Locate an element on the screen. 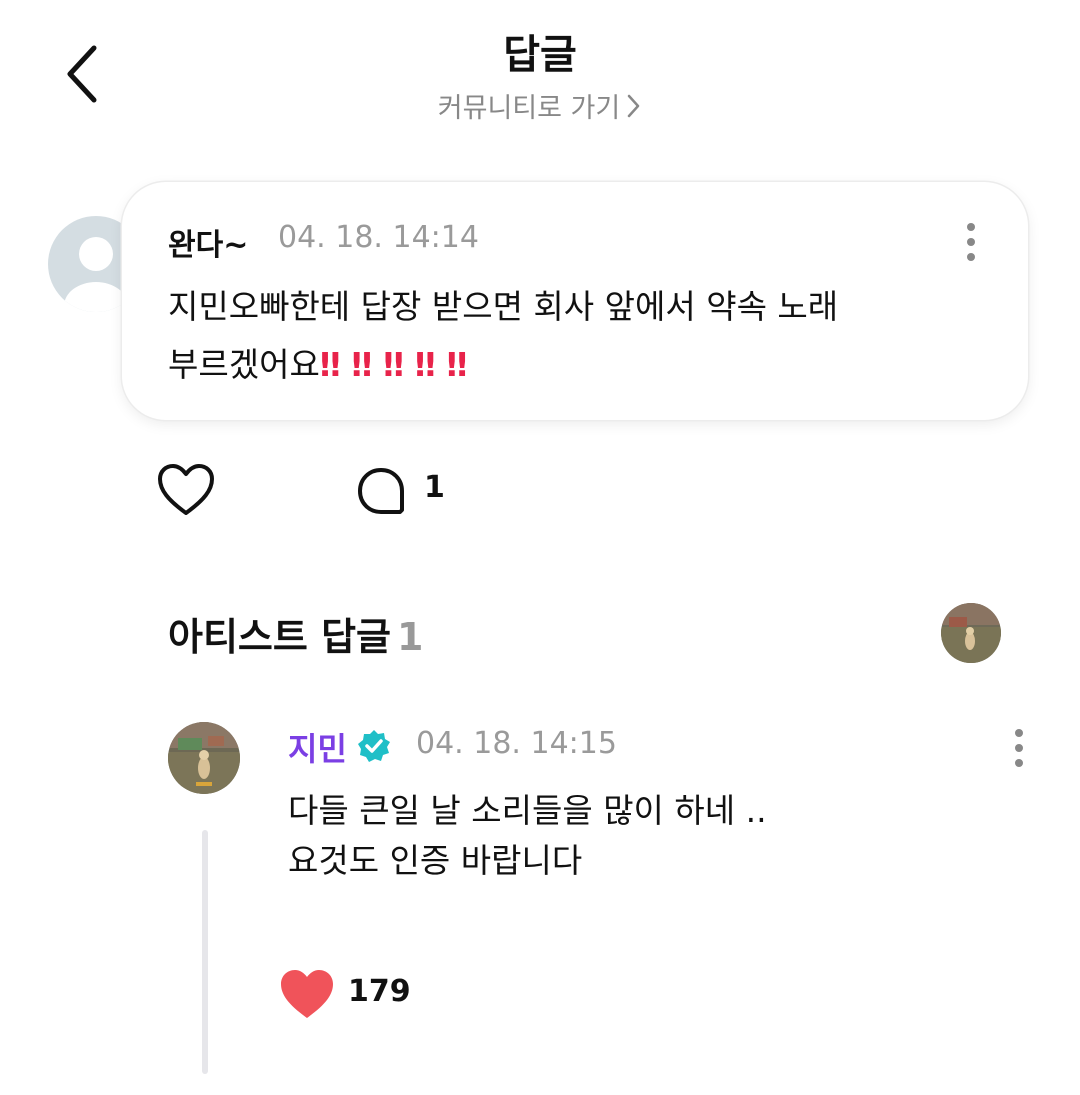 This screenshot has width=1080, height=1095. like-button is located at coordinates (186, 490).